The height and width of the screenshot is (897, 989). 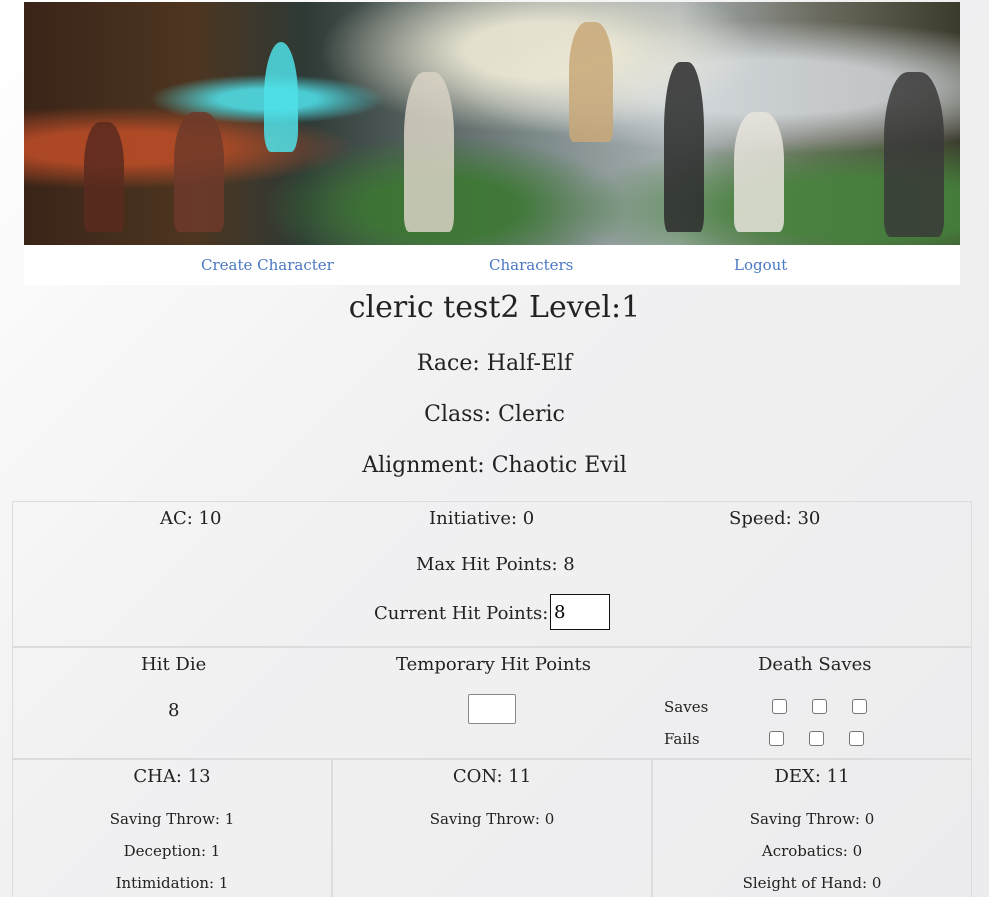 I want to click on banner-crystal, so click(x=281, y=97).